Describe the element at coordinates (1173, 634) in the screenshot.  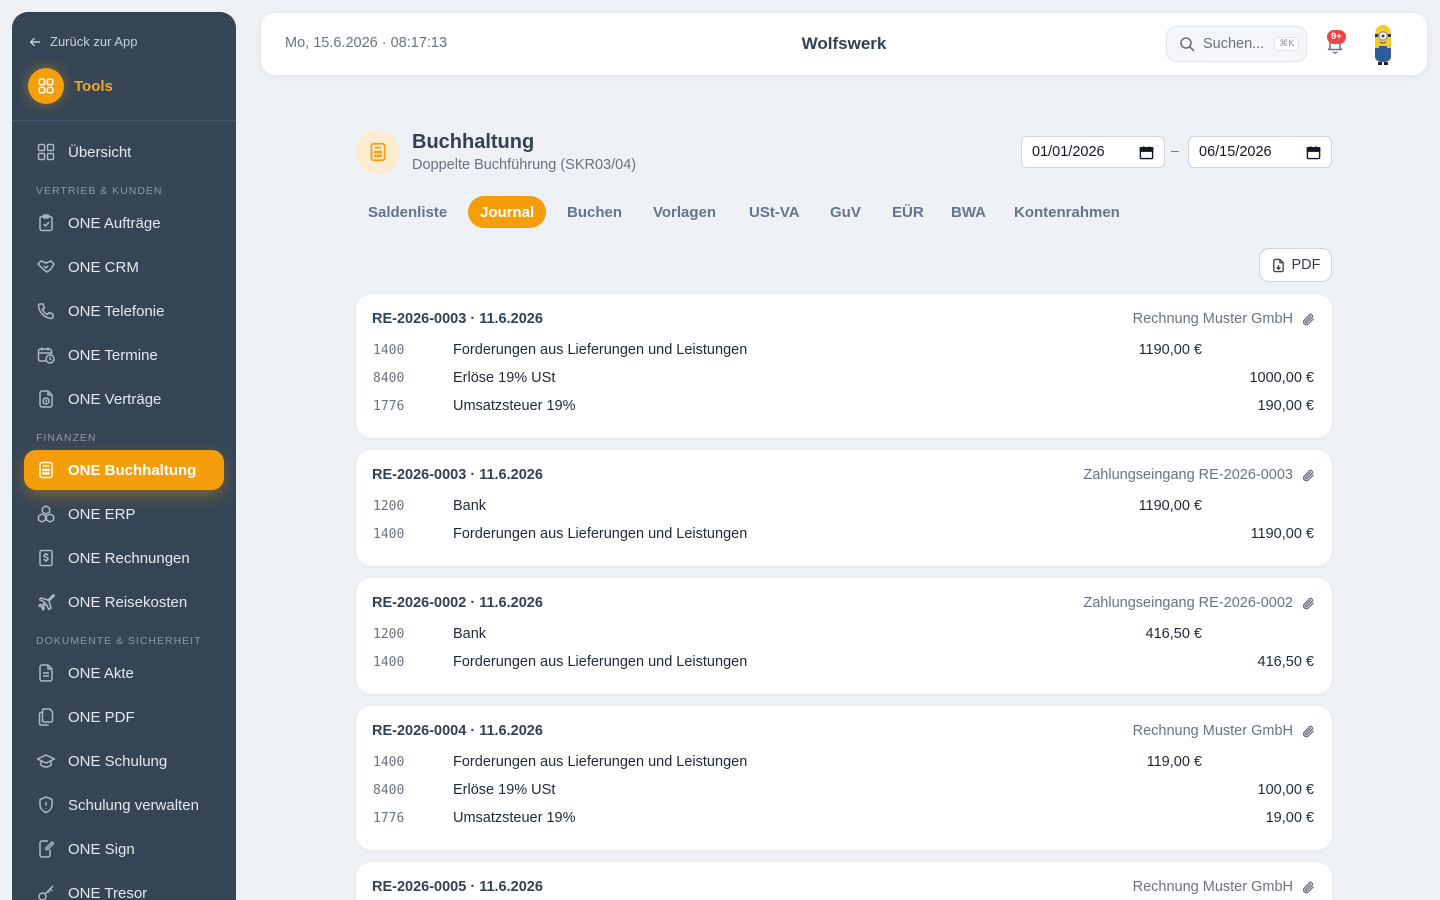
I see `debit-amount: 416,50 €` at that location.